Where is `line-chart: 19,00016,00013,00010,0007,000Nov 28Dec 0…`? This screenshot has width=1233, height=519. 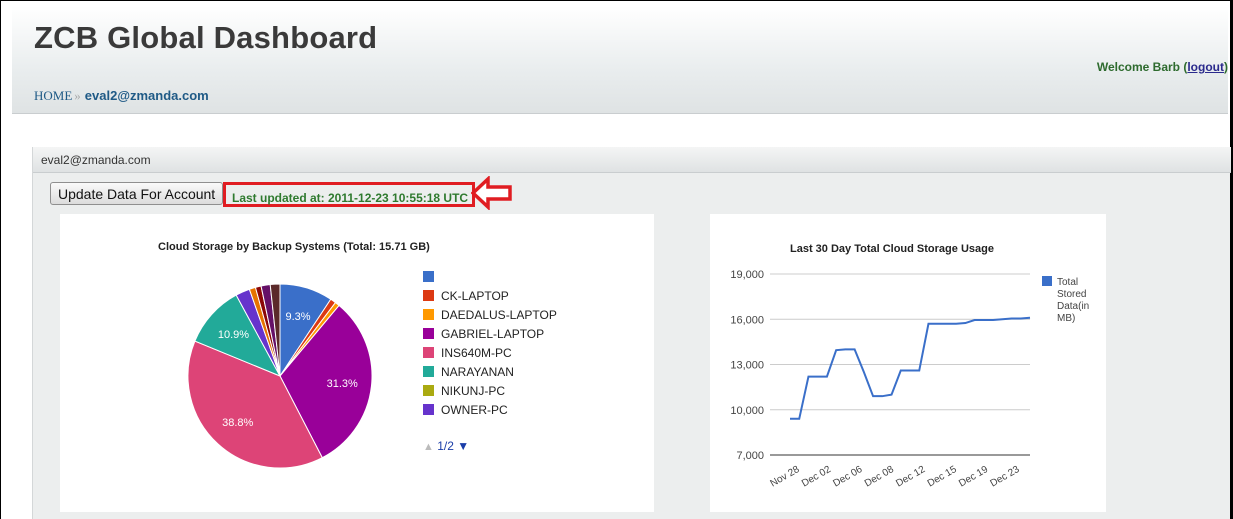 line-chart: 19,00016,00013,00010,0007,000Nov 28Dec 0… is located at coordinates (909, 379).